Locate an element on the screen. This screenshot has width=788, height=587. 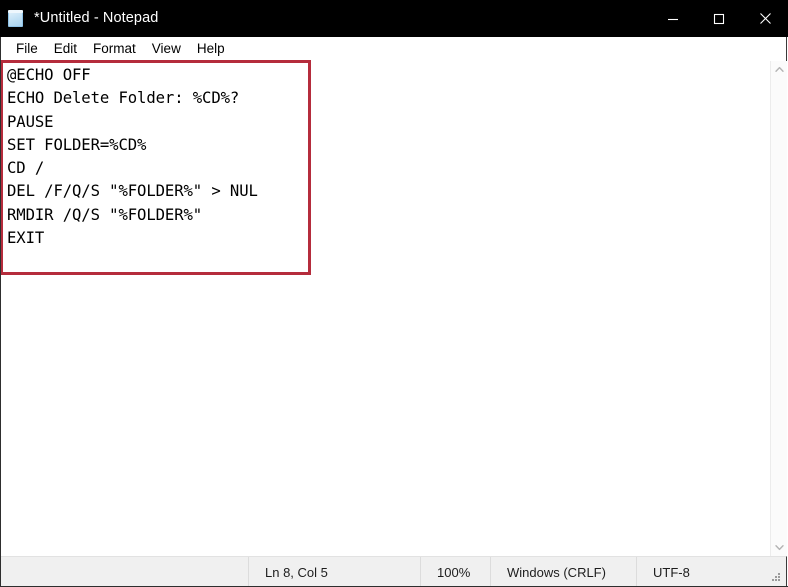
window-title: *Untitled - Notepad is located at coordinates (96, 18).